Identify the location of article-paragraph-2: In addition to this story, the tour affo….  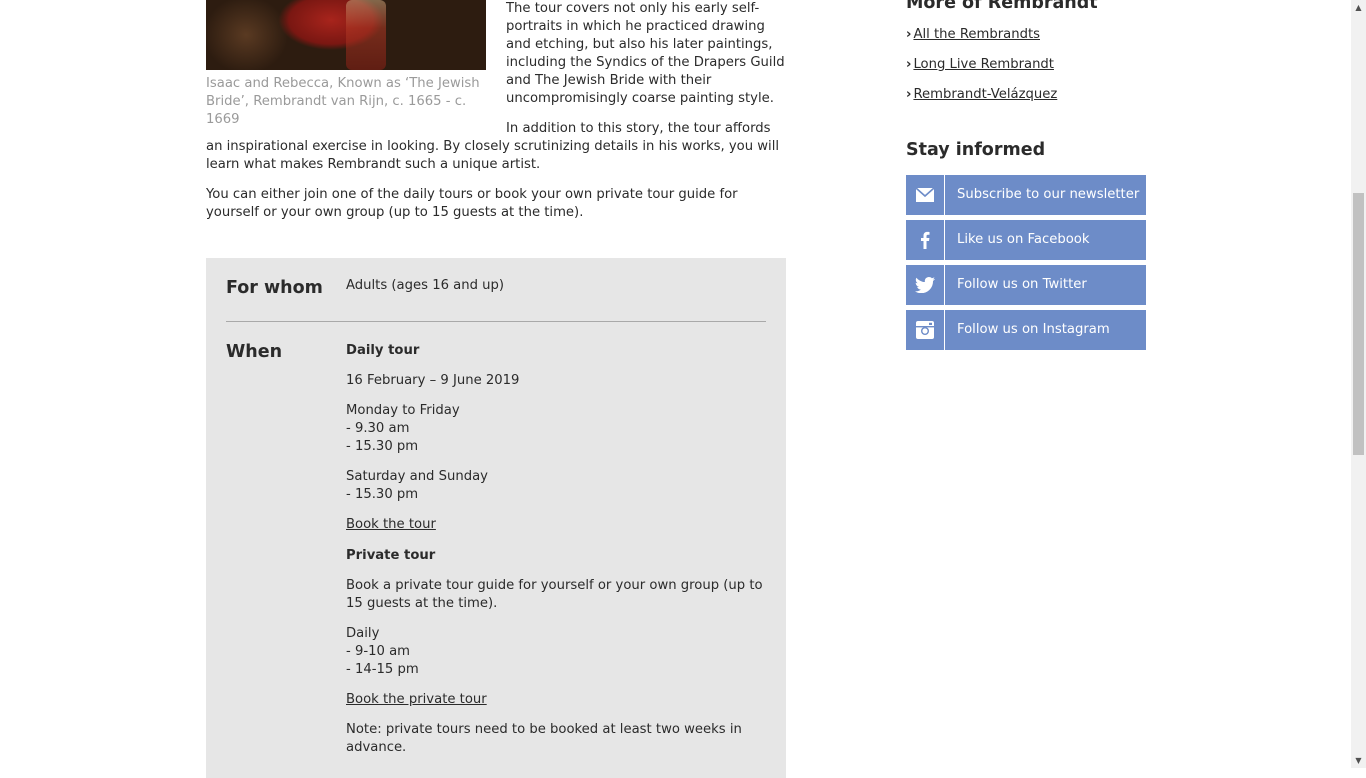
(493, 146).